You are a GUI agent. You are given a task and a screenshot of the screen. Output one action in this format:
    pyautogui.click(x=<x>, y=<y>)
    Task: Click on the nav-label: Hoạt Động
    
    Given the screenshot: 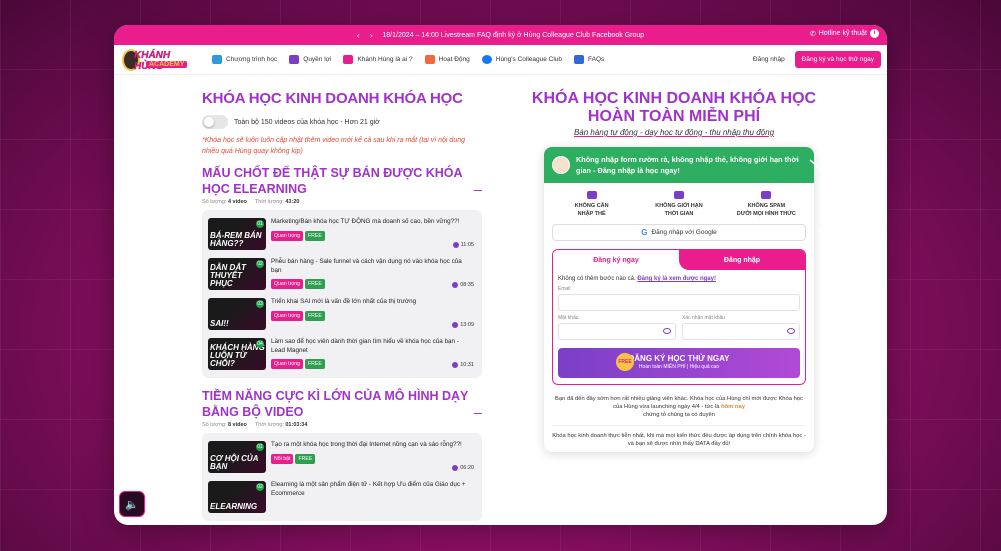 What is the action you would take?
    pyautogui.click(x=454, y=59)
    